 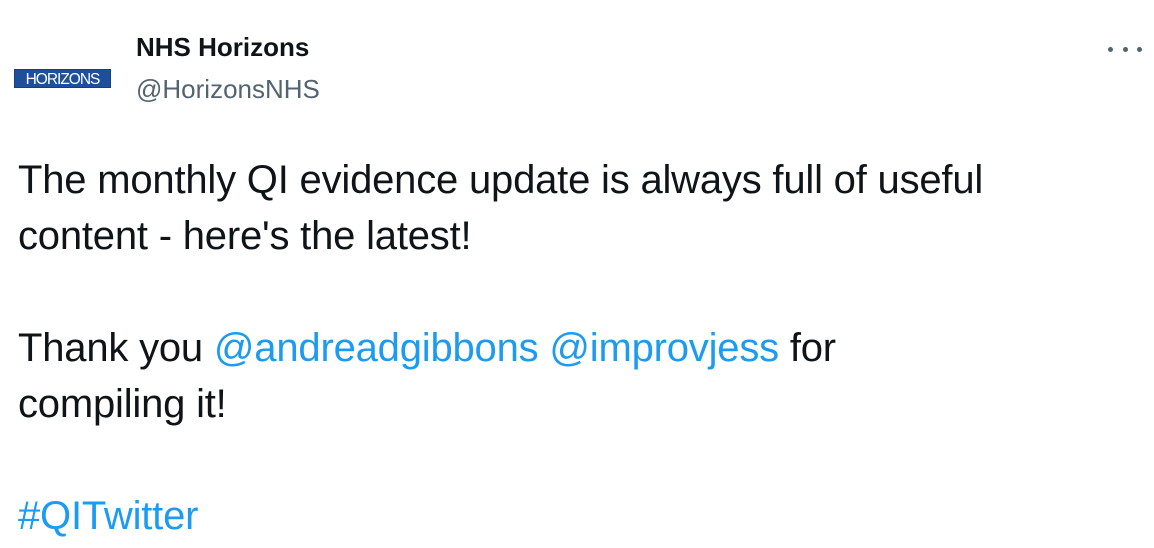 I want to click on horizons-logo: HORIZONS, so click(x=62, y=78).